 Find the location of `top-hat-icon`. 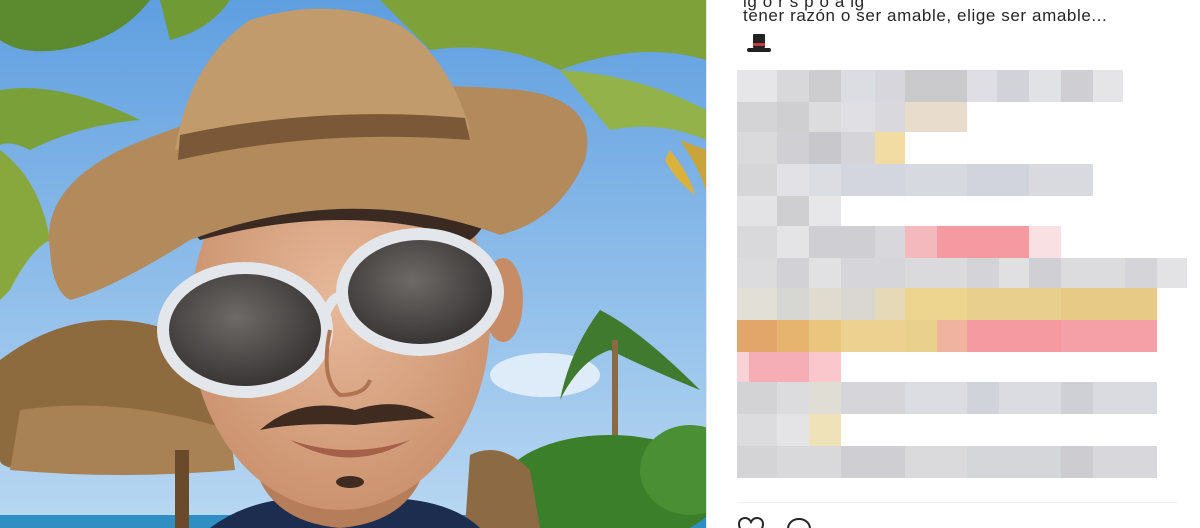

top-hat-icon is located at coordinates (759, 43).